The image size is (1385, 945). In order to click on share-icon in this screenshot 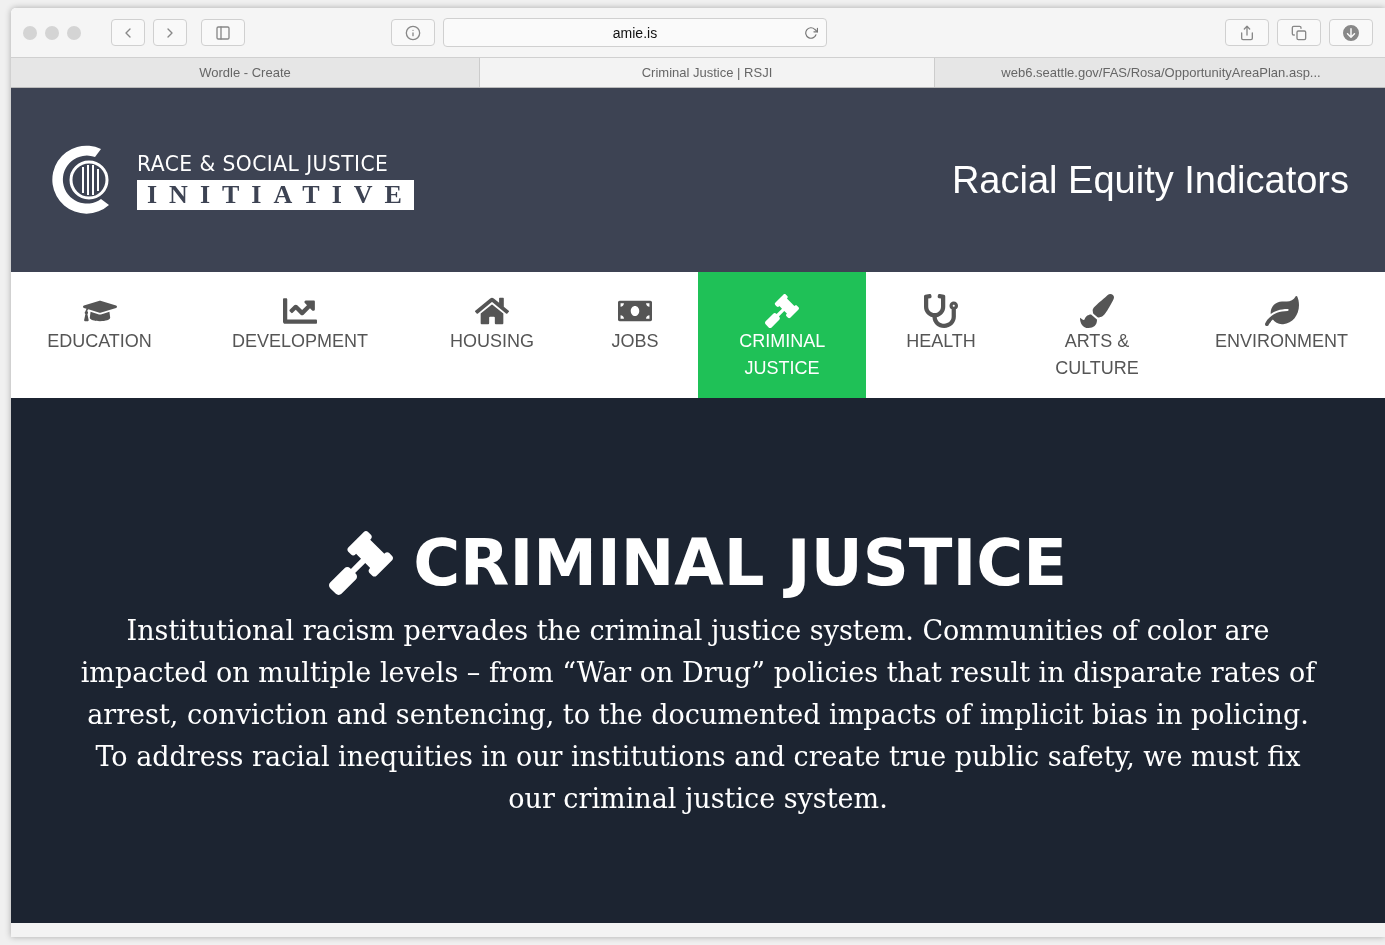, I will do `click(1247, 32)`.